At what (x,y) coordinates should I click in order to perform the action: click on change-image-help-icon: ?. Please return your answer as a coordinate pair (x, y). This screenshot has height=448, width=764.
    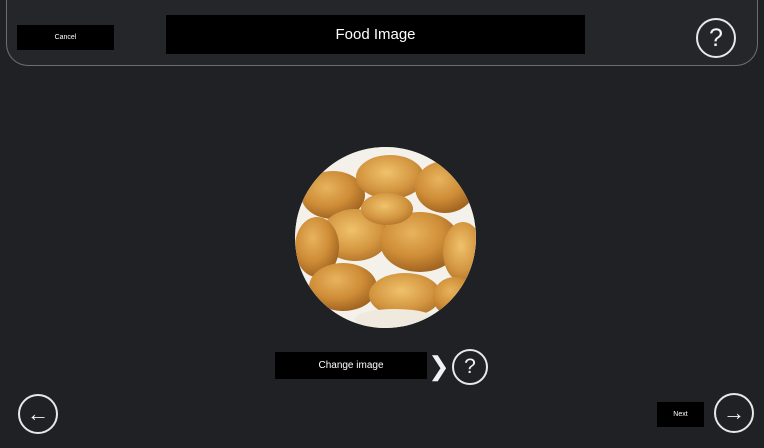
    Looking at the image, I should click on (470, 367).